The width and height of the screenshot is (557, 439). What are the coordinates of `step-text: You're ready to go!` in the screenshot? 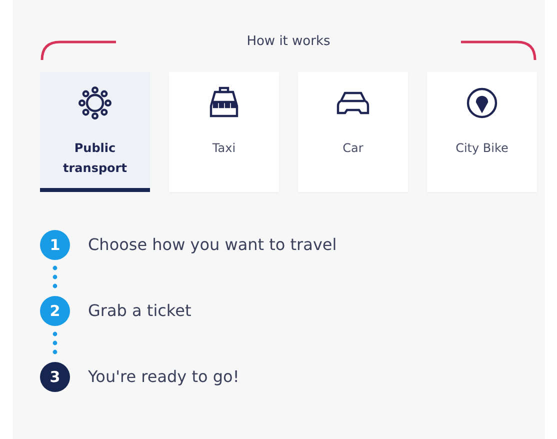 It's located at (164, 377).